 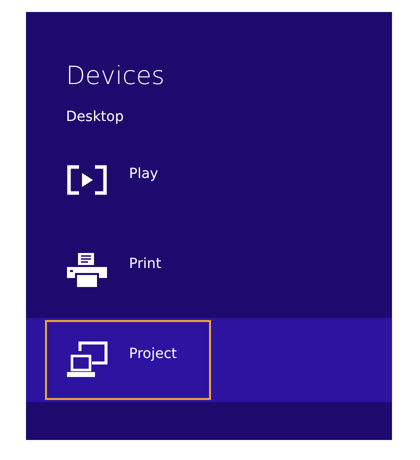 What do you see at coordinates (128, 270) in the screenshot?
I see `device-button: Print` at bounding box center [128, 270].